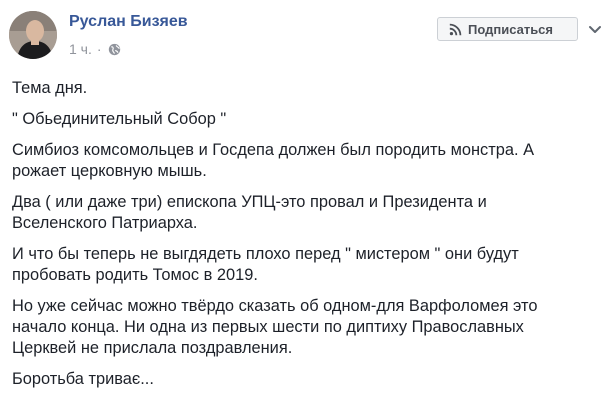 The image size is (614, 413). Describe the element at coordinates (128, 22) in the screenshot. I see `author-name: Руслан Бизяев` at that location.